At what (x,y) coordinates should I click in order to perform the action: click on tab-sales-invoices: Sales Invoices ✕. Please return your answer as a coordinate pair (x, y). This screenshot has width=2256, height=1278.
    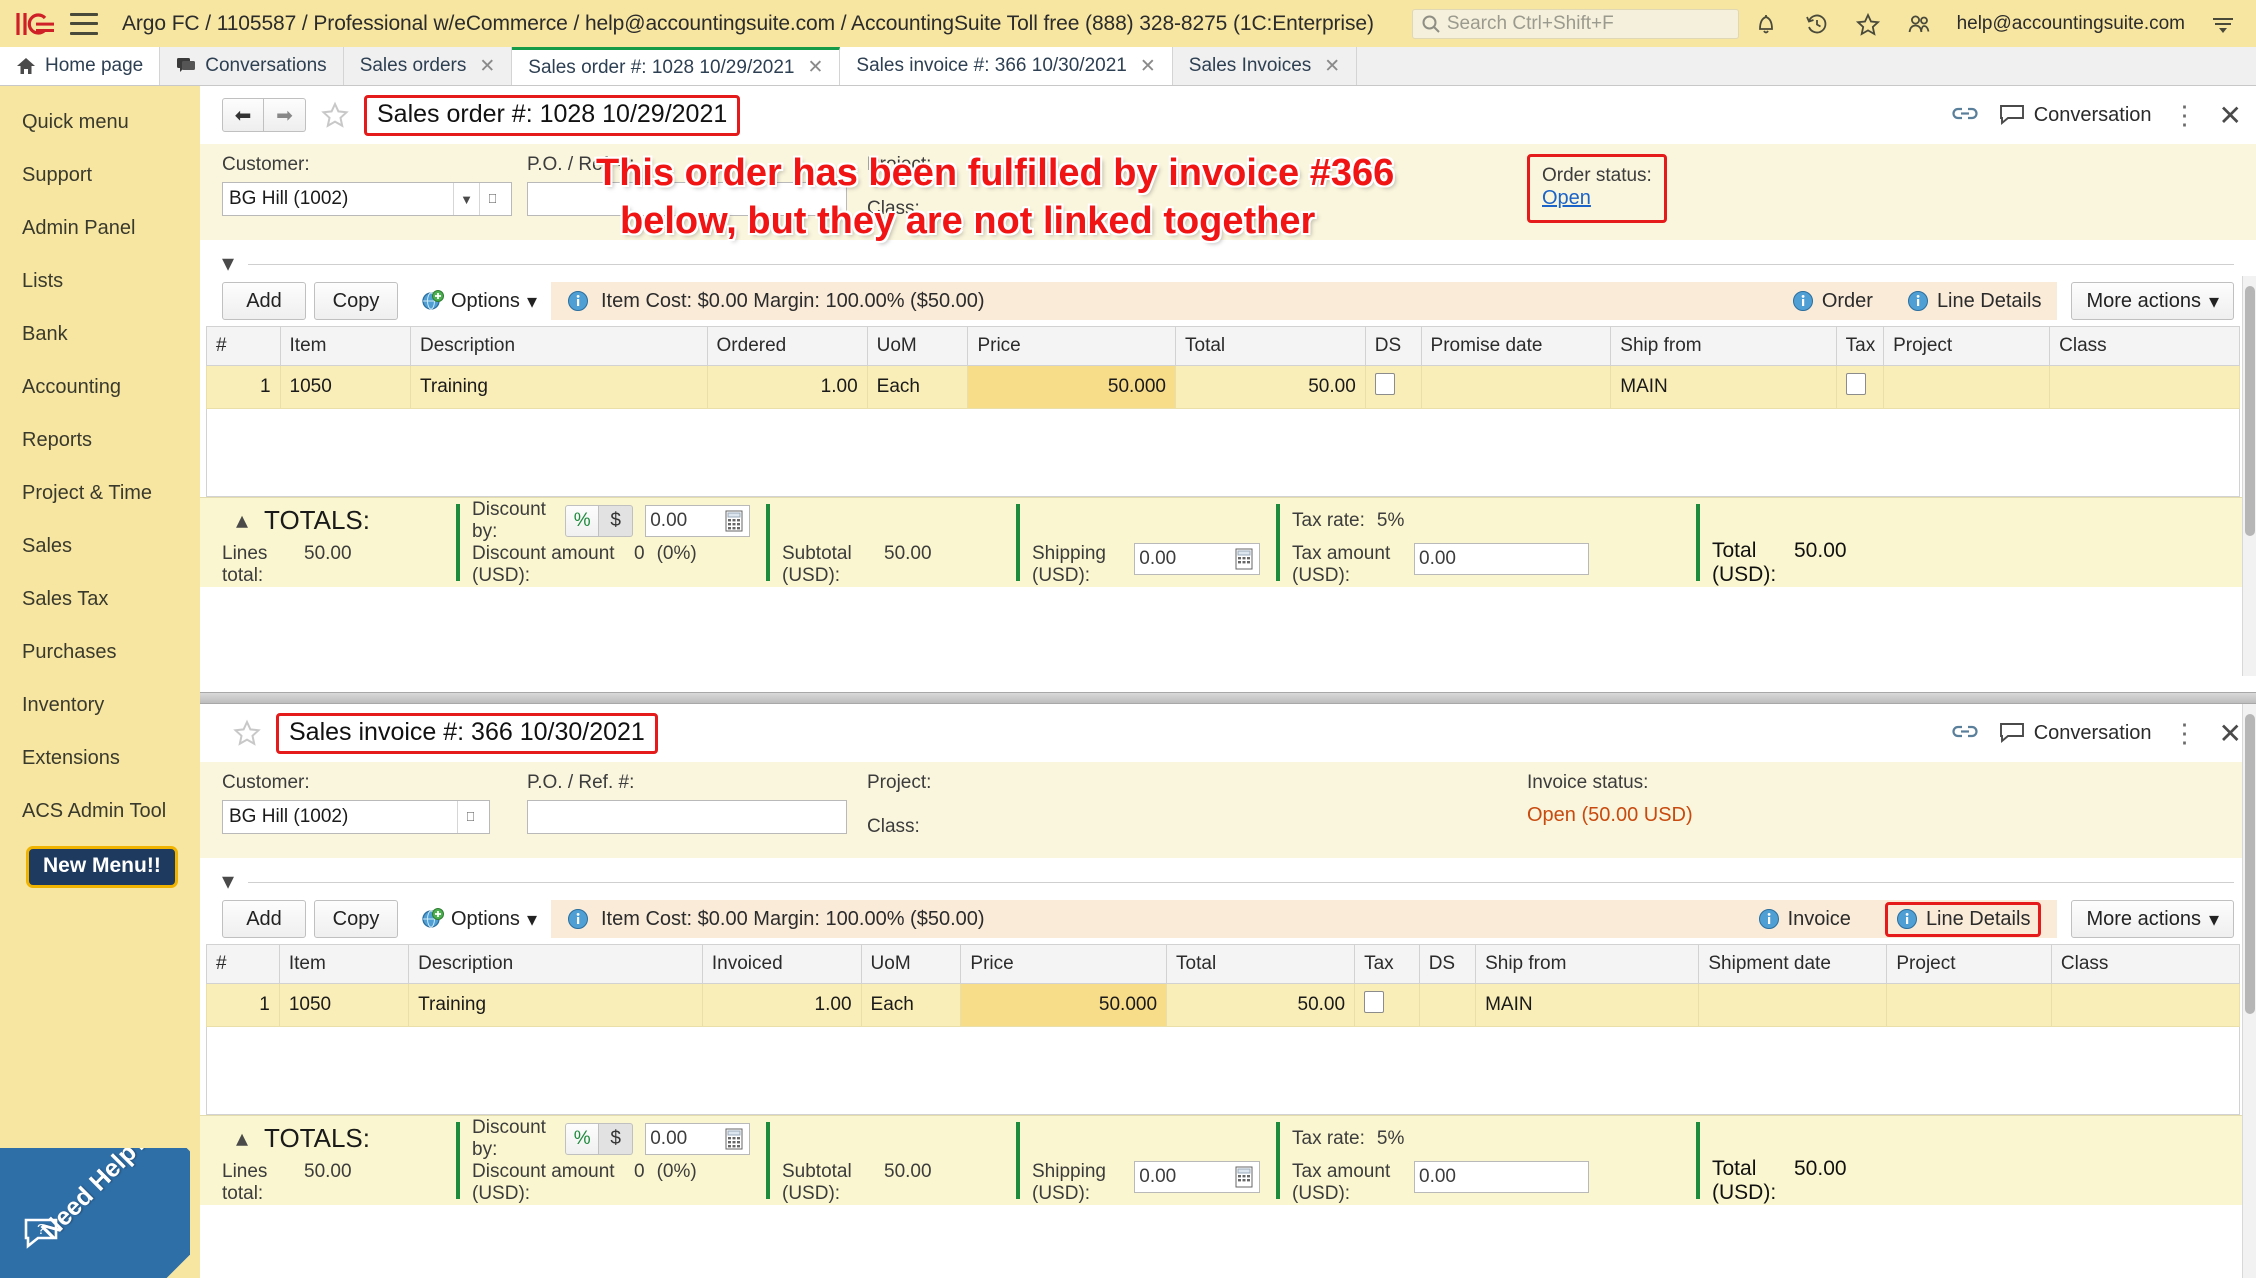
    Looking at the image, I should click on (1265, 66).